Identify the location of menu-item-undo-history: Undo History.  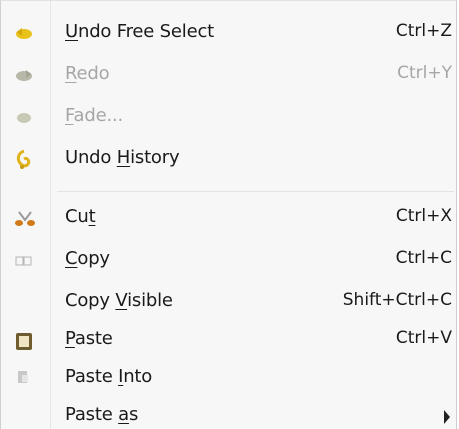
(228, 159).